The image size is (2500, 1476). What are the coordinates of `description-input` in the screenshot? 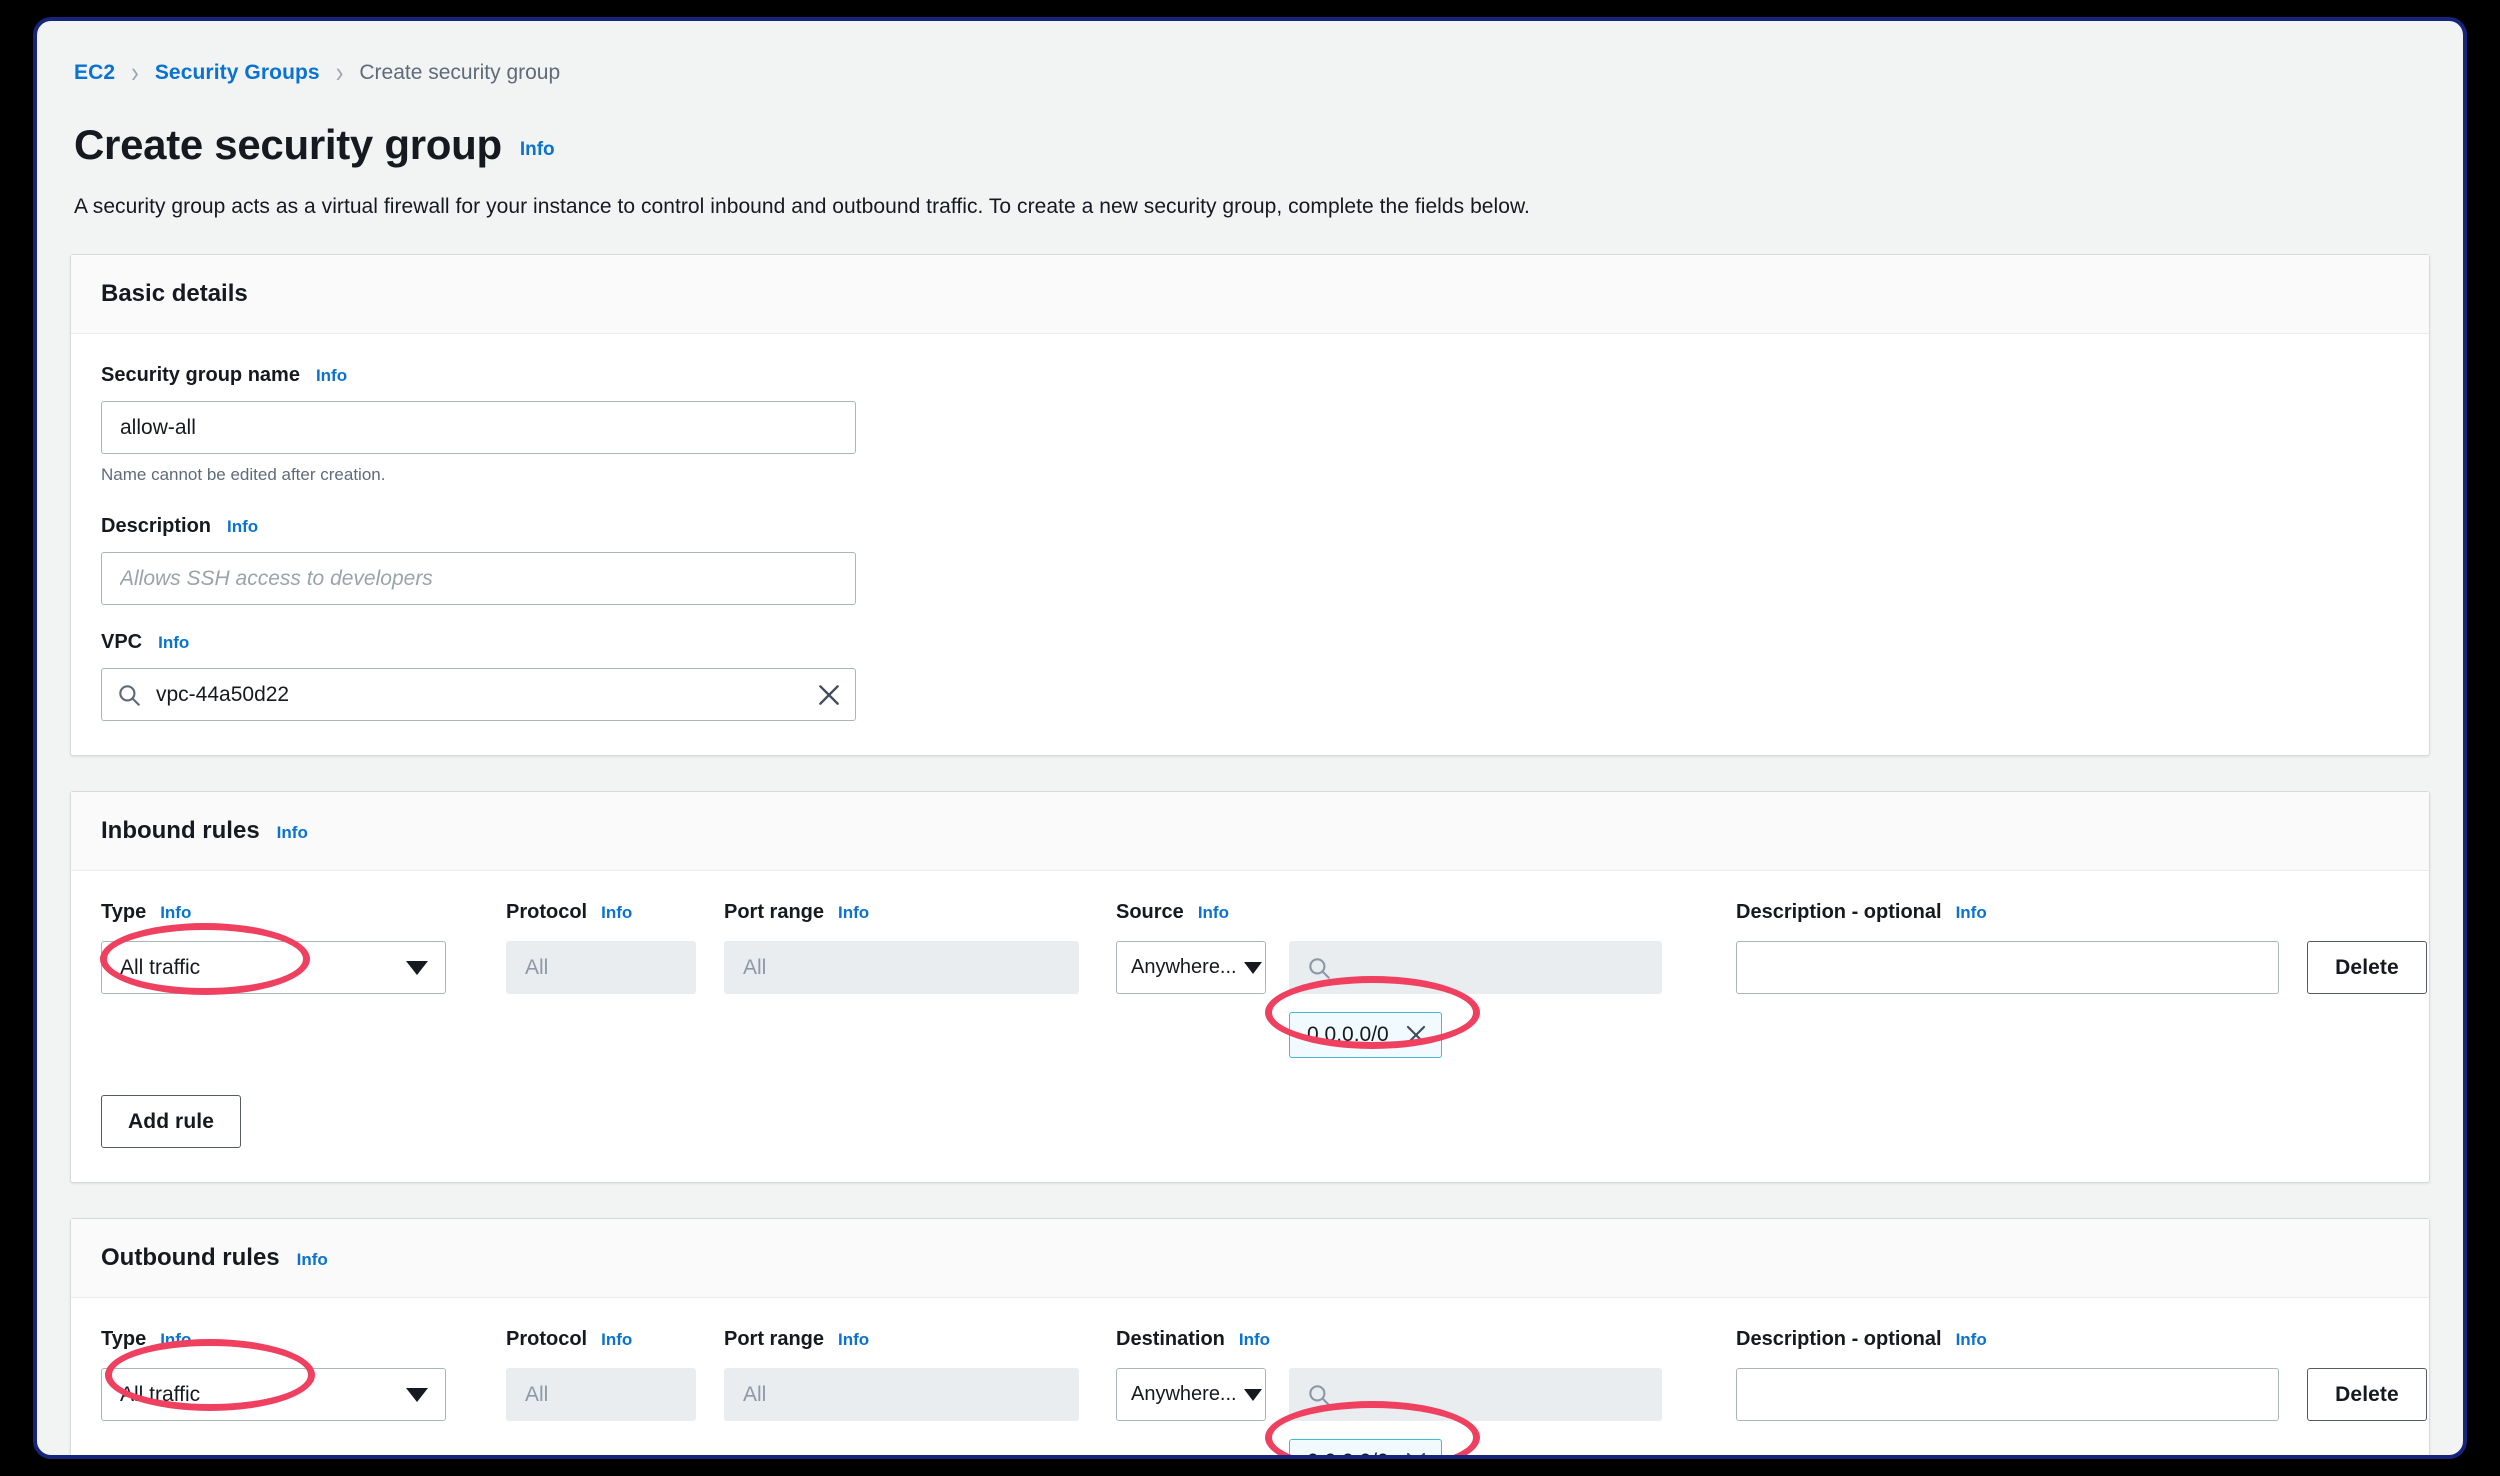 It's located at (478, 578).